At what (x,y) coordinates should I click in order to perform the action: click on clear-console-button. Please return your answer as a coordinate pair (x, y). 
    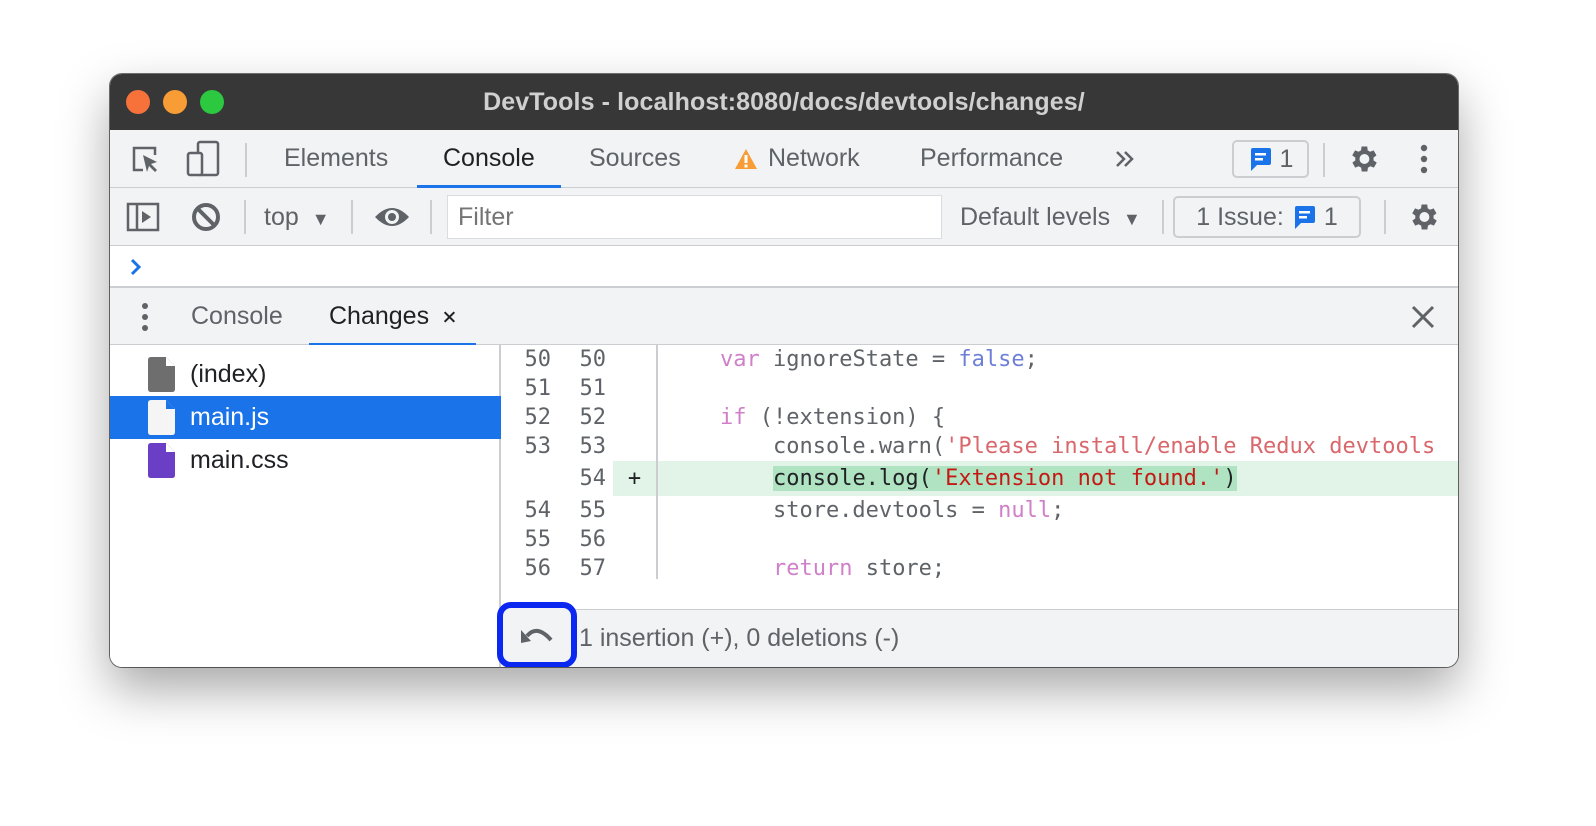
    Looking at the image, I should click on (206, 217).